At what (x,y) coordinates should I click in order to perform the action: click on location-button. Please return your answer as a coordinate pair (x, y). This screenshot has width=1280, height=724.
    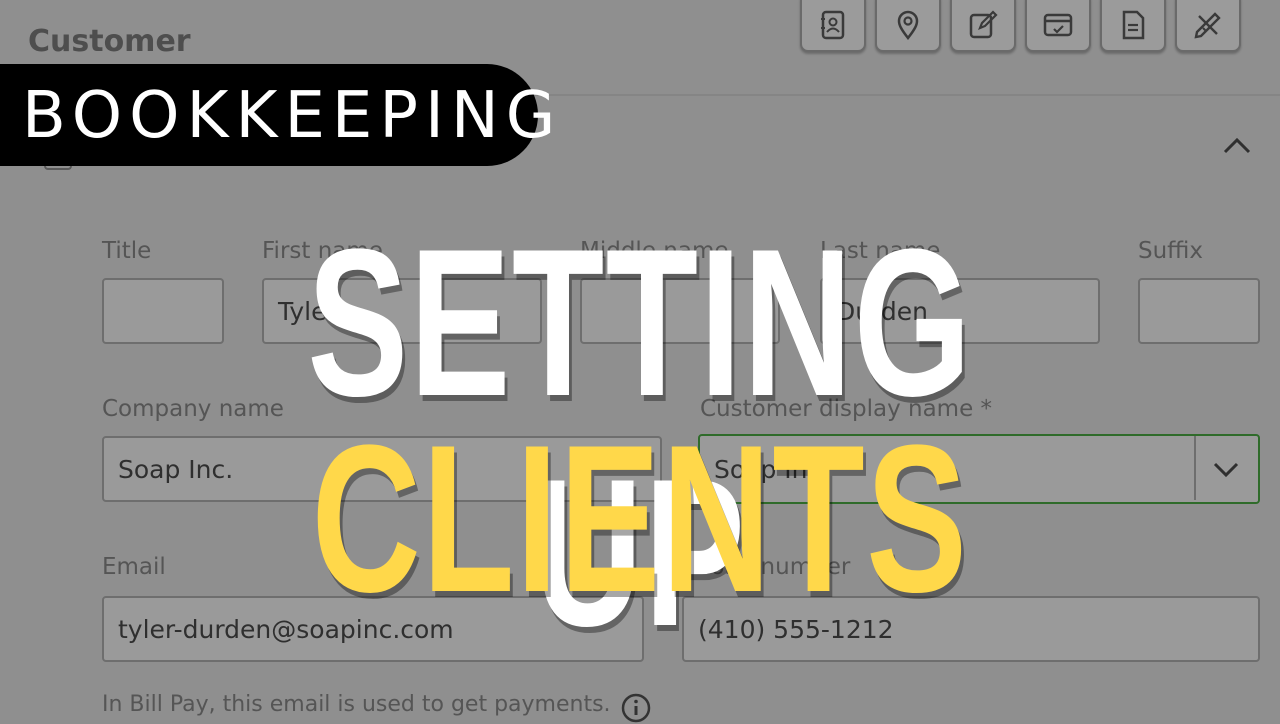
    Looking at the image, I should click on (908, 26).